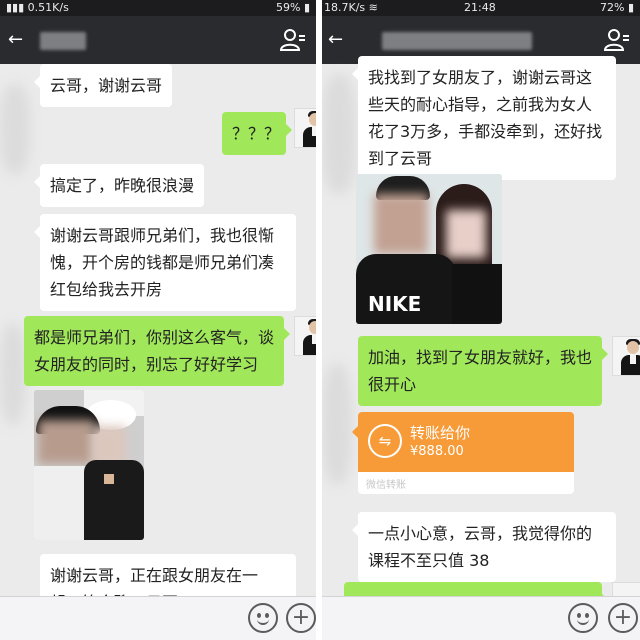  What do you see at coordinates (165, 262) in the screenshot?
I see `message-in: 谢谢云哥跟师兄弟们，我也很惭愧，开个房的钱都是师兄弟们凑红包给我去开房` at bounding box center [165, 262].